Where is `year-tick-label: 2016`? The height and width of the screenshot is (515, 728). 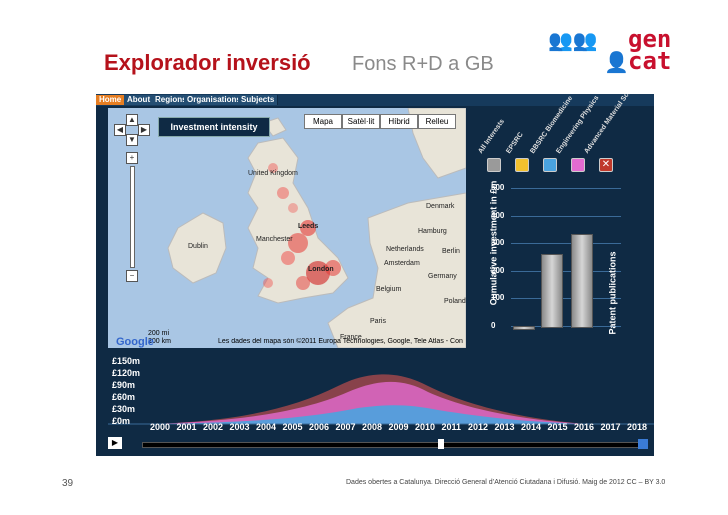
year-tick-label: 2016 is located at coordinates (584, 427).